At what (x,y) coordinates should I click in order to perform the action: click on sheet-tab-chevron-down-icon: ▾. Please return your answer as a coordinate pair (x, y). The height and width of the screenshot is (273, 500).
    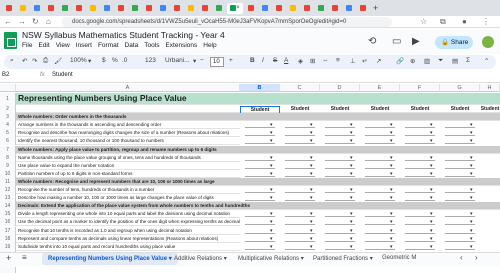
    Looking at the image, I should click on (170, 259).